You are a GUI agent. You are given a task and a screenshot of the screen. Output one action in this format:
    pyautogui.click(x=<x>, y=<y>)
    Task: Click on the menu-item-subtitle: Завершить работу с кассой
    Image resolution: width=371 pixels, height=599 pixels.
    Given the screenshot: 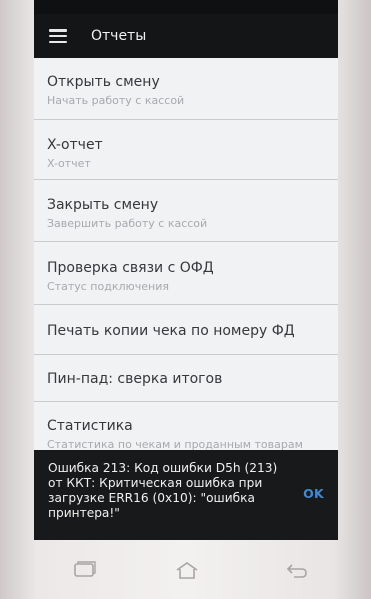 What is the action you would take?
    pyautogui.click(x=127, y=223)
    